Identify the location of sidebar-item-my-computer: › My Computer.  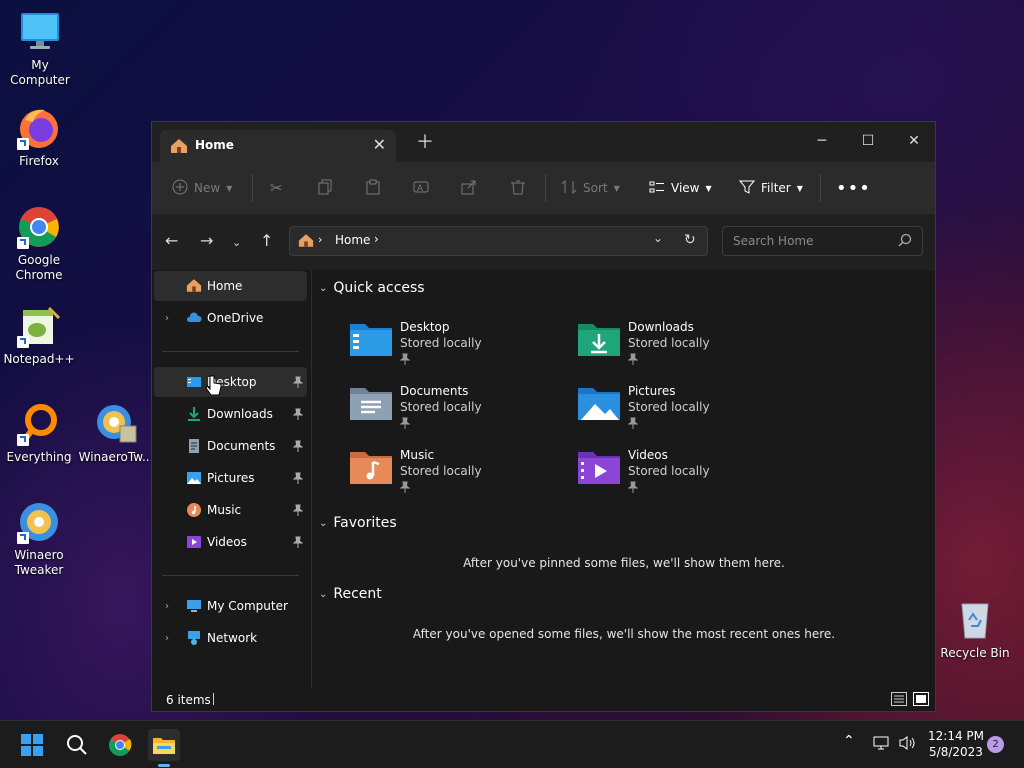
(230, 606).